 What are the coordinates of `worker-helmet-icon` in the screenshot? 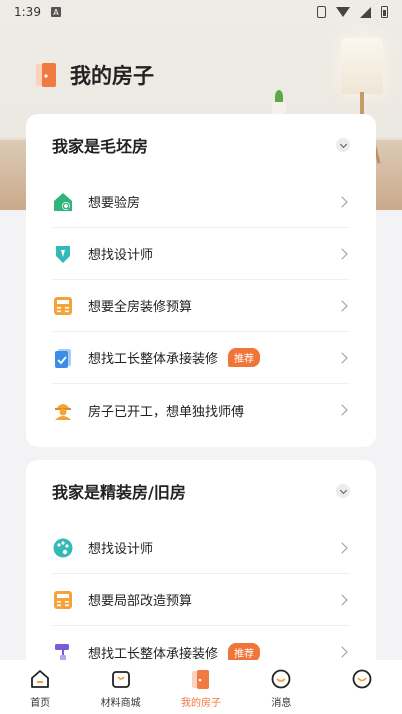 It's located at (63, 410).